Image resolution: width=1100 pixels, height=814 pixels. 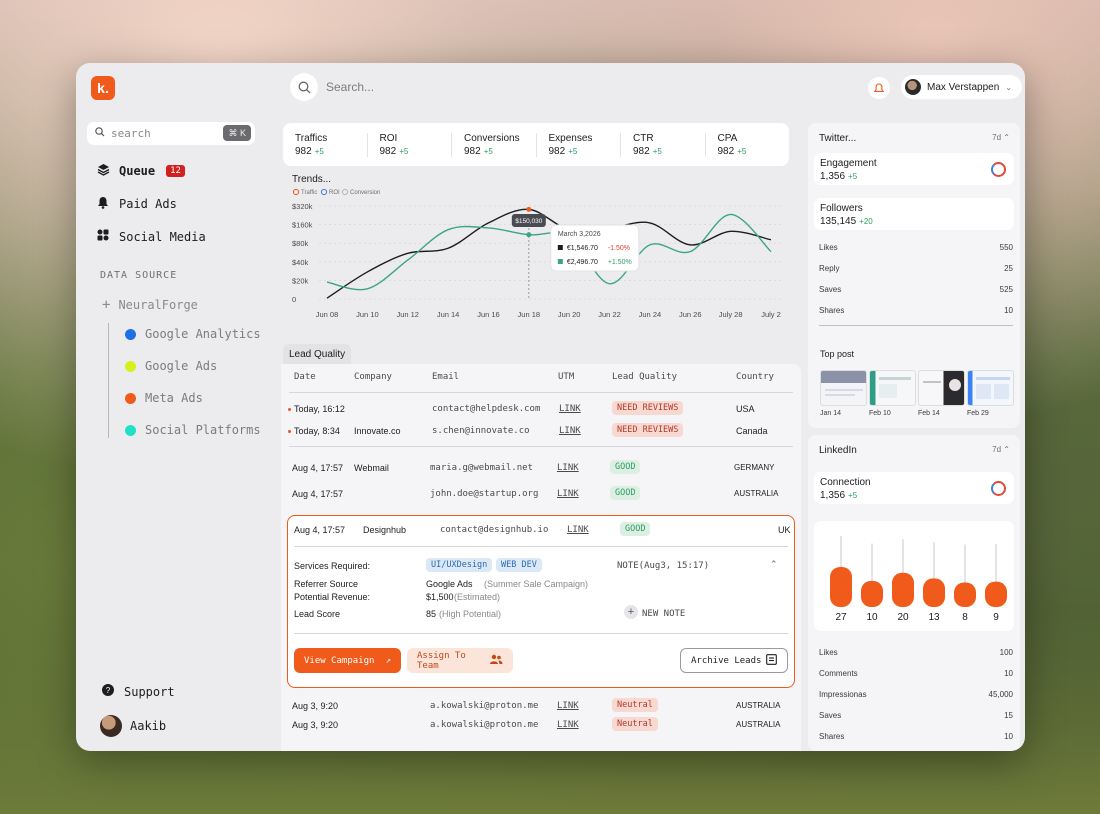 What do you see at coordinates (663, 144) in the screenshot?
I see `kpi-ctr: CTR 982 +5` at bounding box center [663, 144].